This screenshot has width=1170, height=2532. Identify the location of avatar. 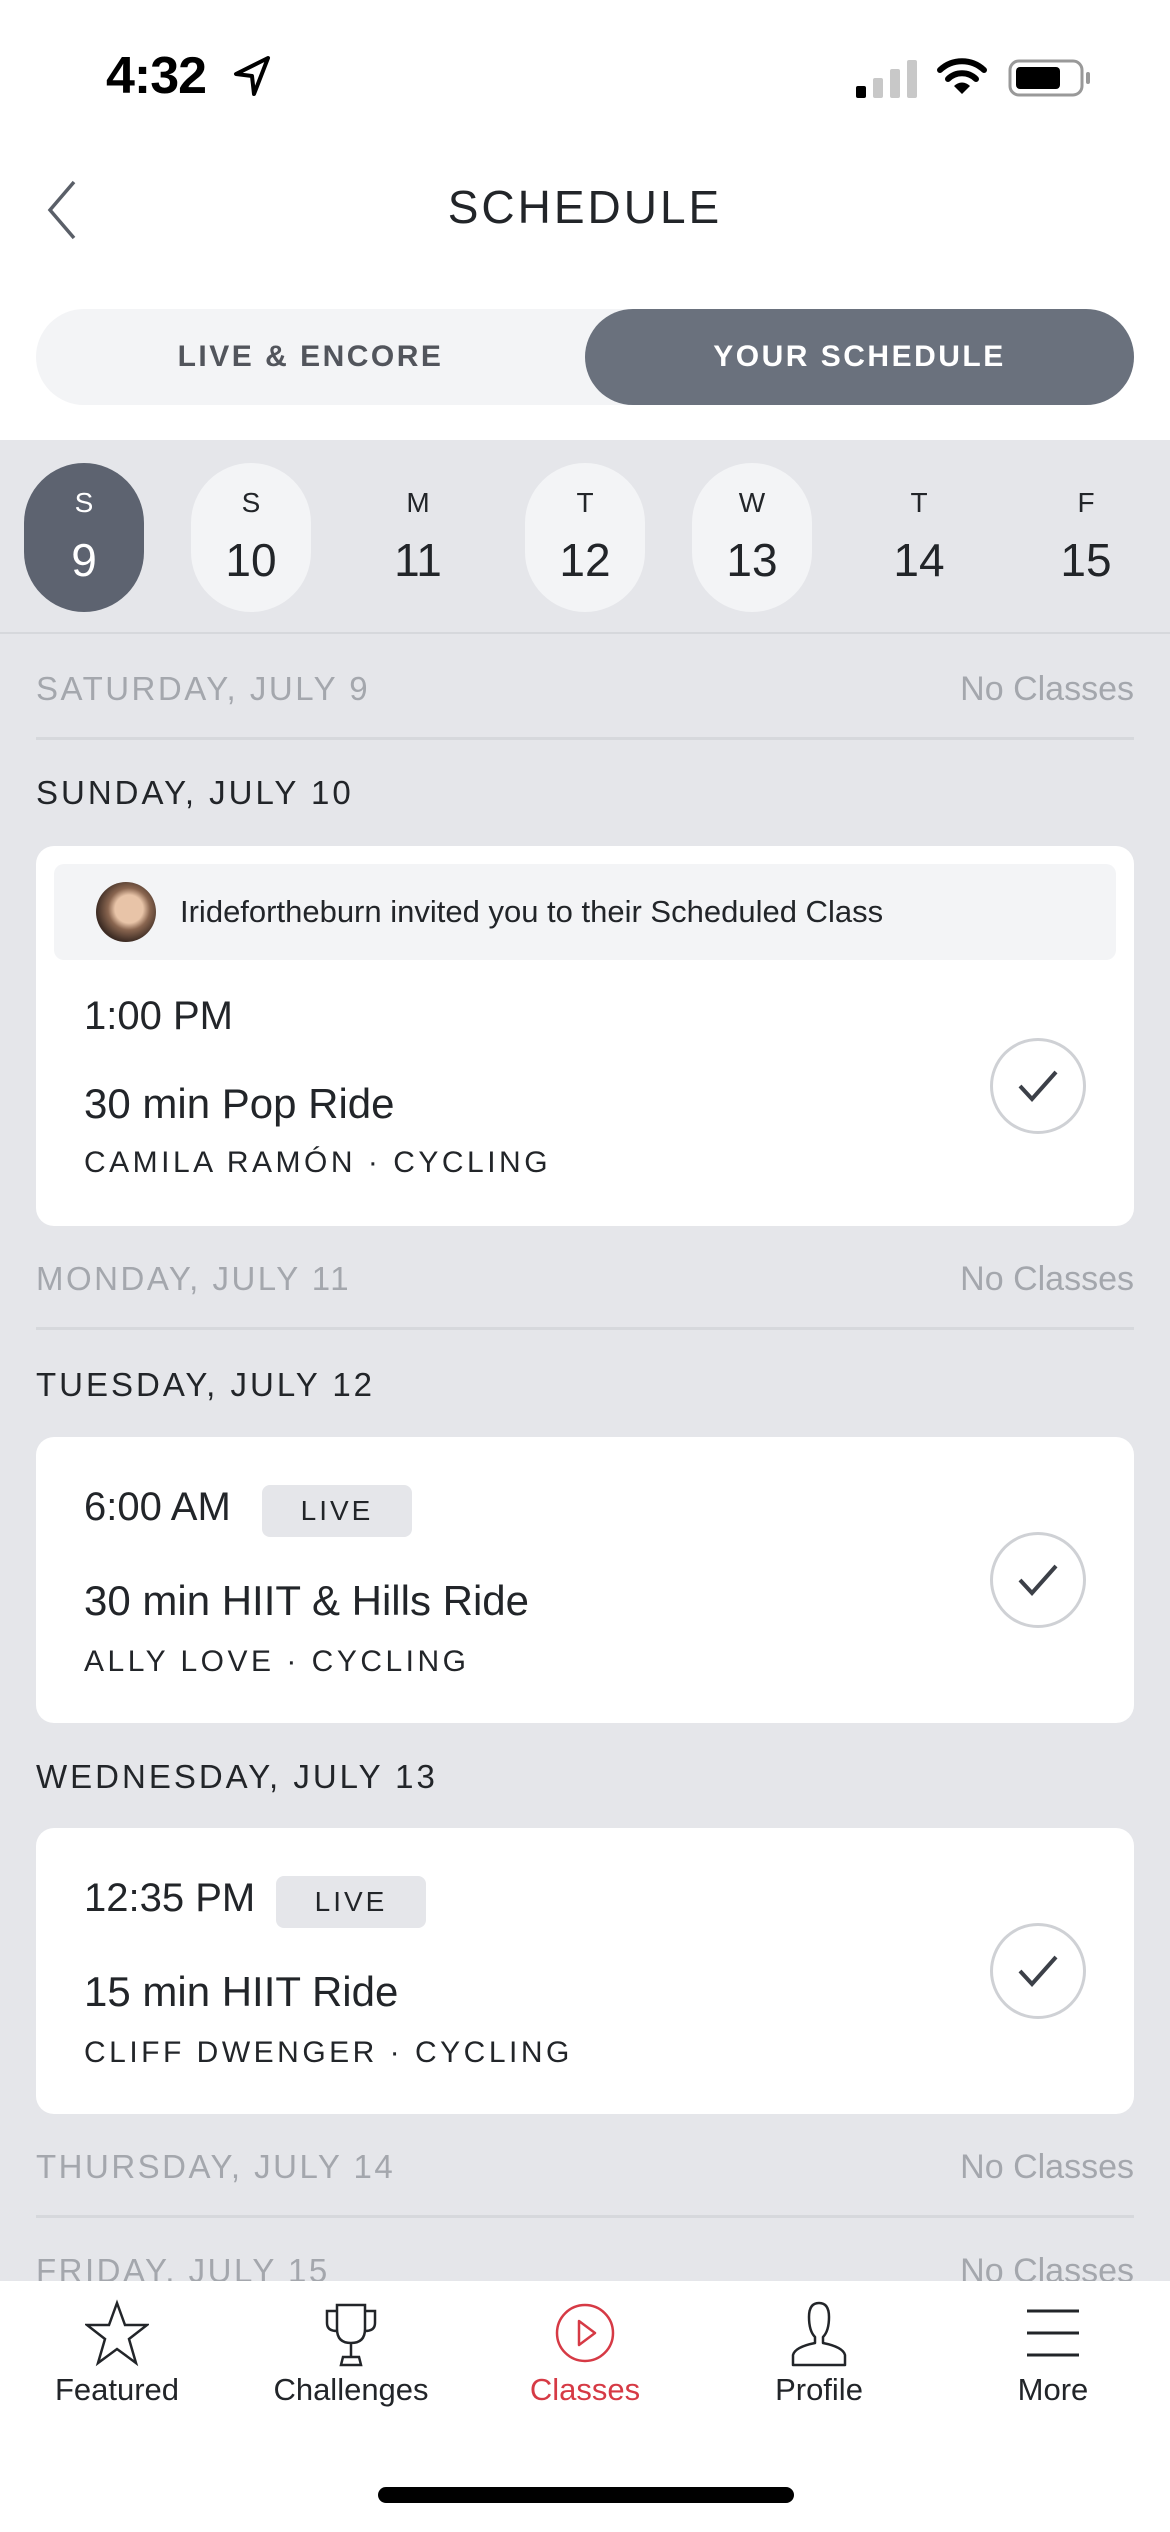
(126, 912).